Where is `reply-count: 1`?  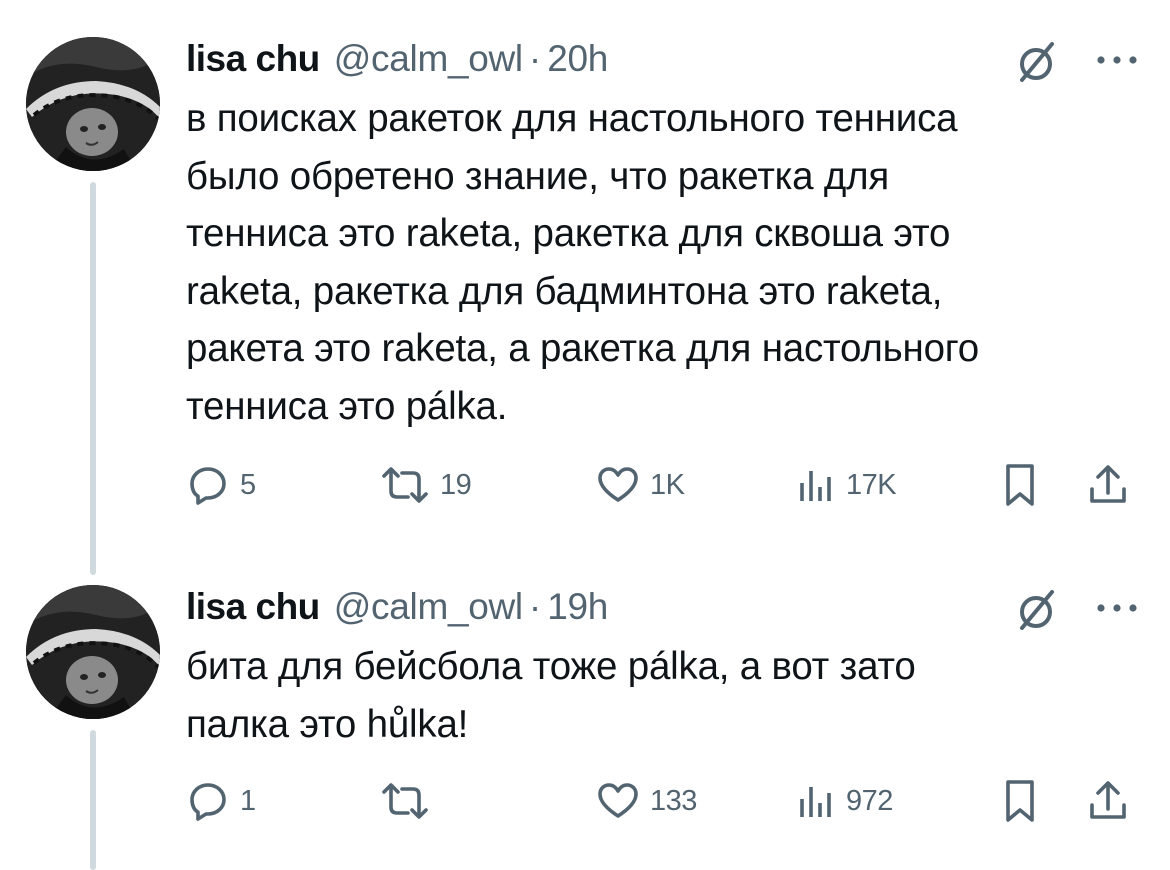
reply-count: 1 is located at coordinates (248, 800).